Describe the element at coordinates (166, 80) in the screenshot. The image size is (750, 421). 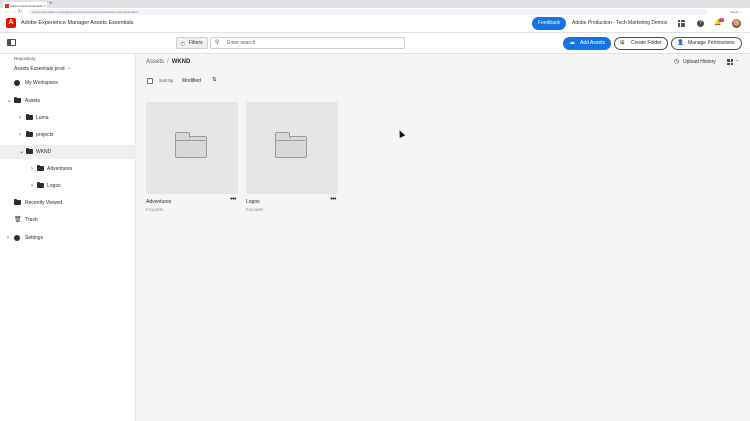
I see `sort-label: Sort by` at that location.